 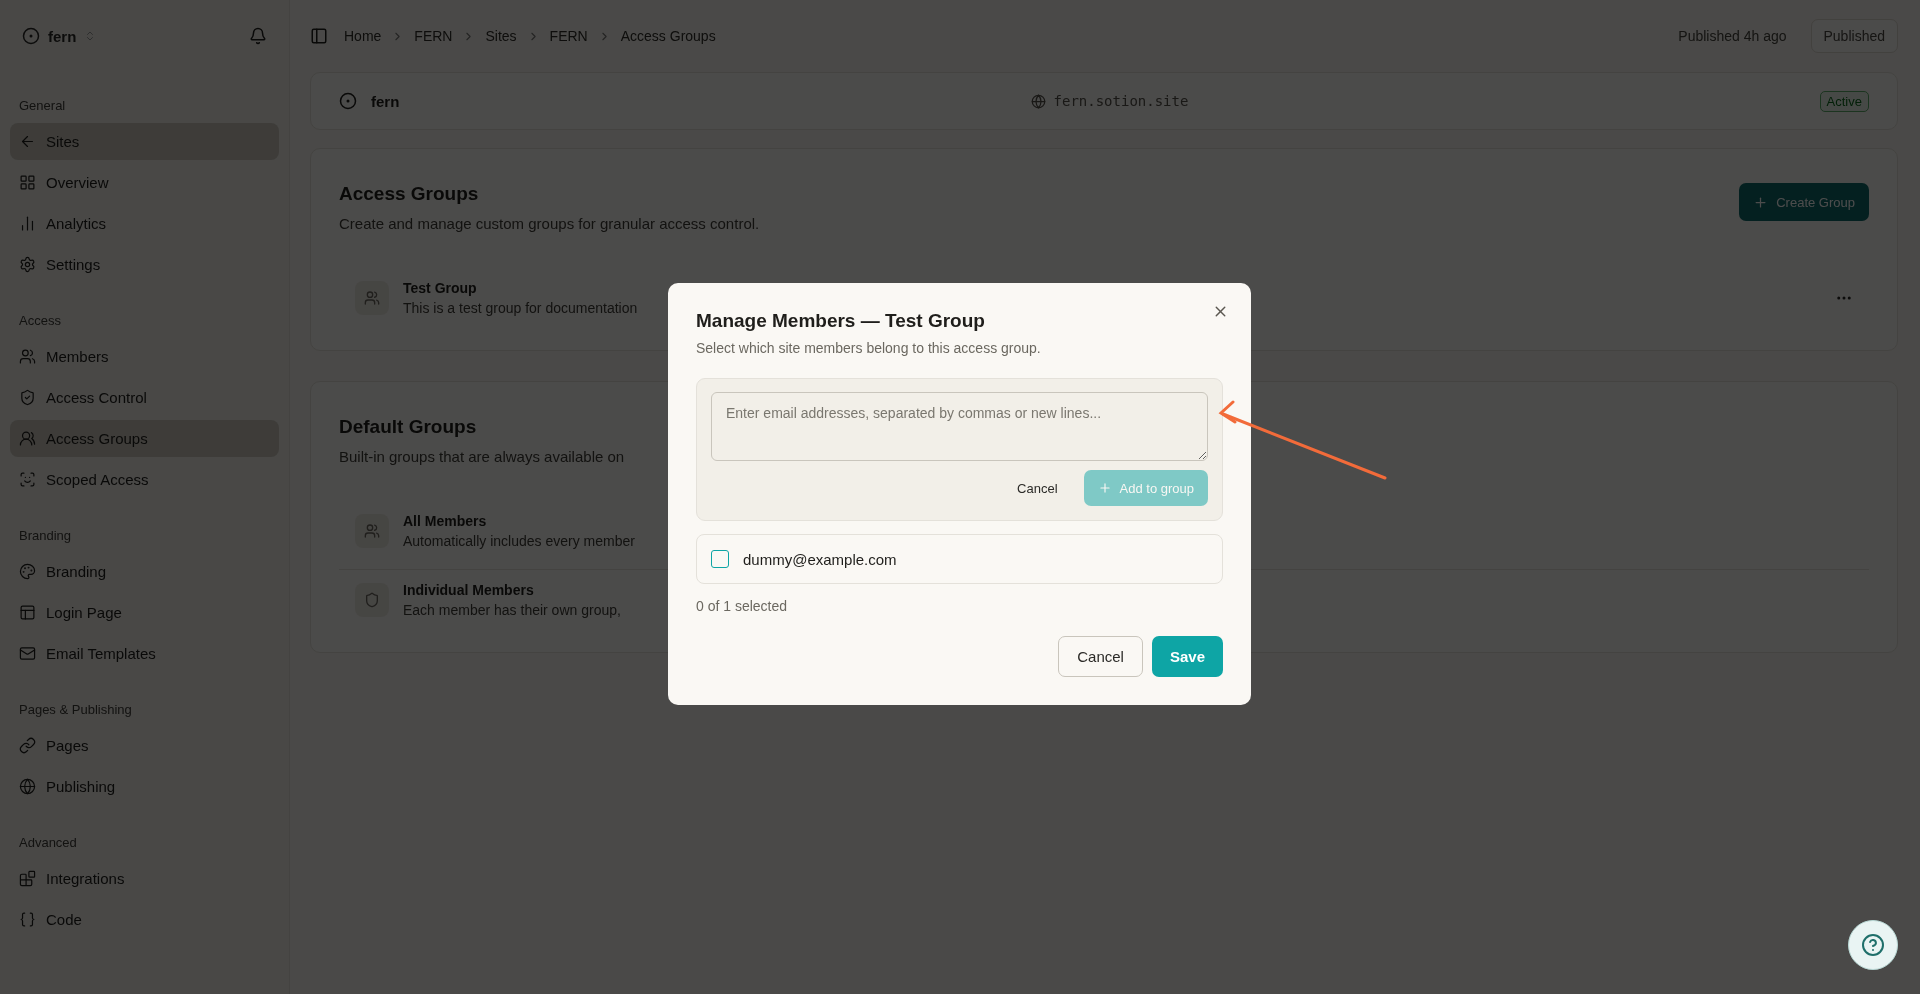 What do you see at coordinates (549, 223) in the screenshot?
I see `section-description: Create and manage custom groups for granular access control.` at bounding box center [549, 223].